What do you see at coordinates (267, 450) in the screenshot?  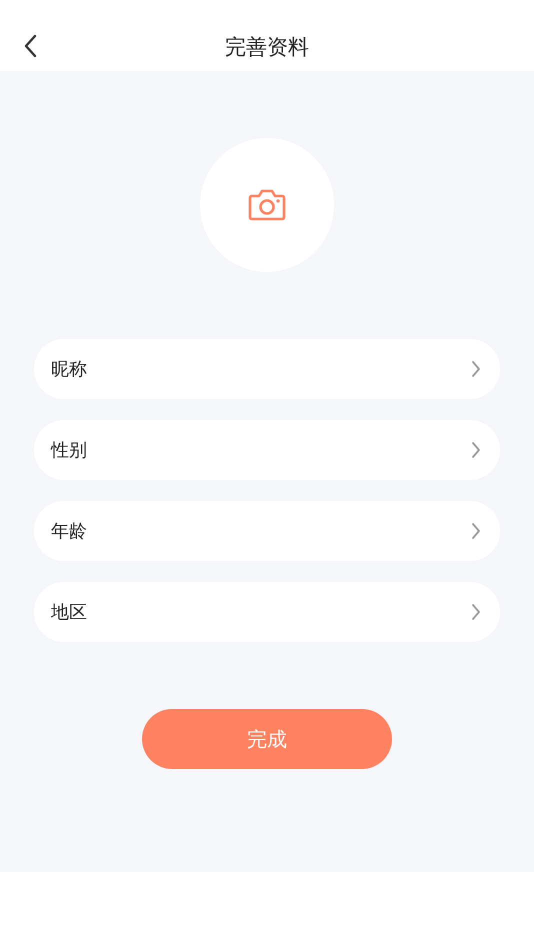 I see `form-row: 性别` at bounding box center [267, 450].